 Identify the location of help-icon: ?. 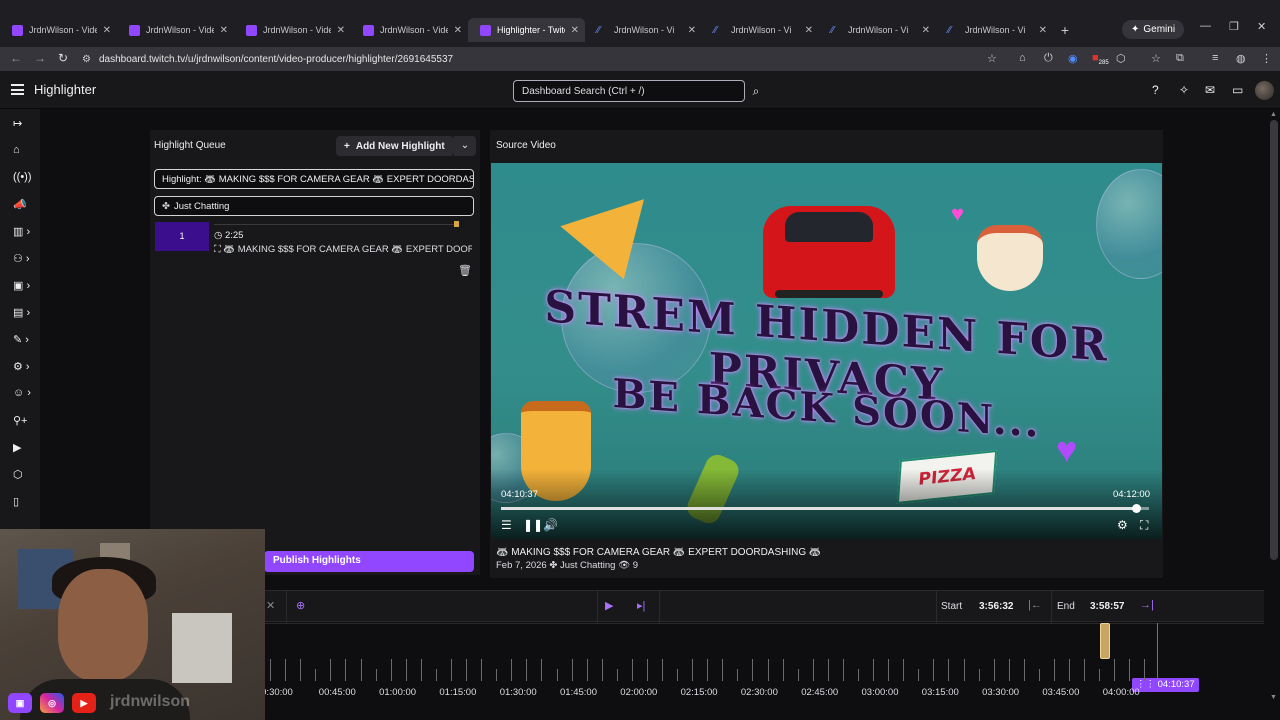
(1155, 90).